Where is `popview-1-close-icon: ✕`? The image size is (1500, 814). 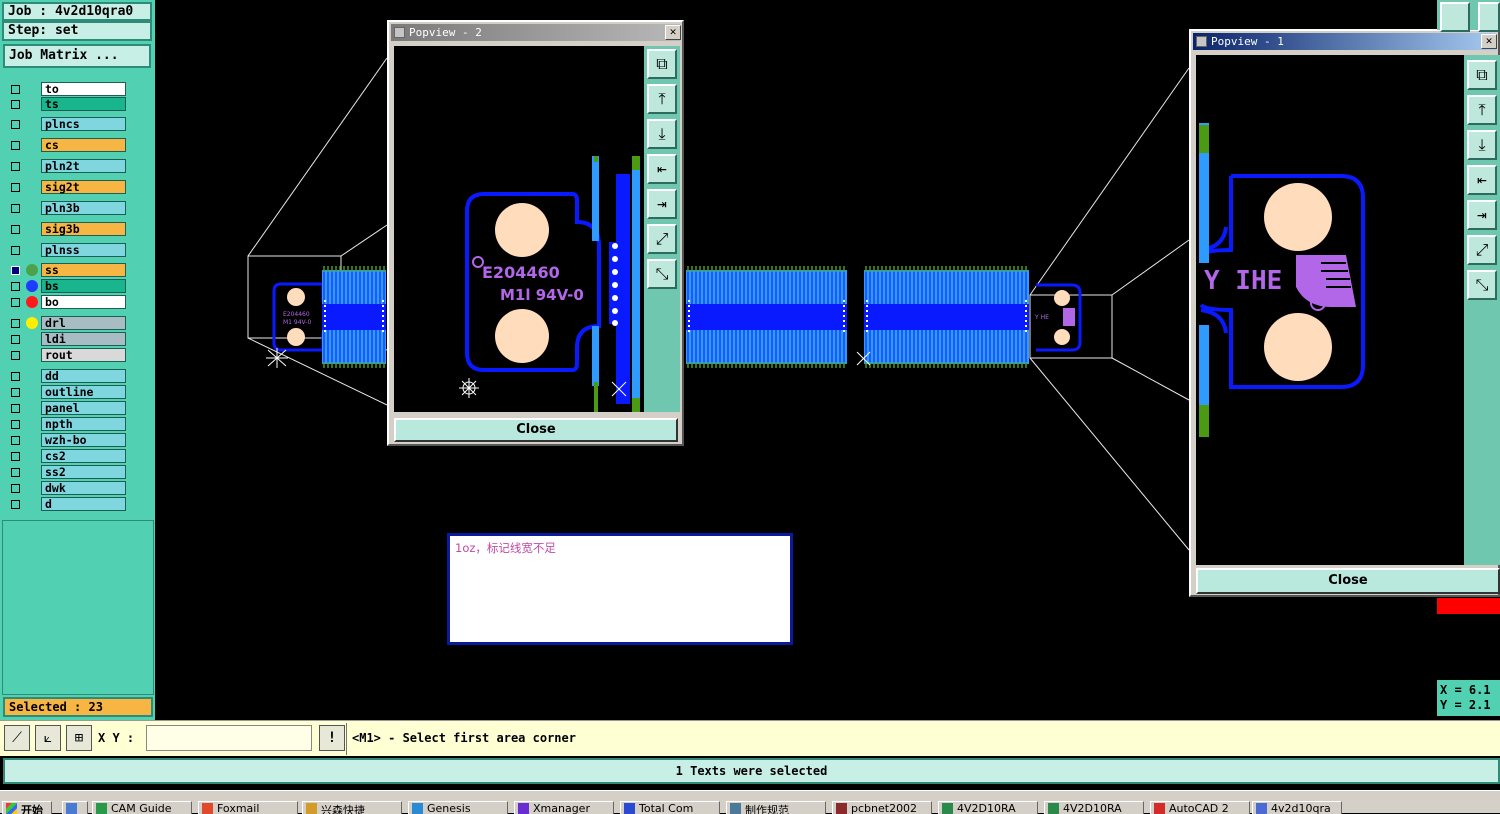 popview-1-close-icon: ✕ is located at coordinates (1489, 41).